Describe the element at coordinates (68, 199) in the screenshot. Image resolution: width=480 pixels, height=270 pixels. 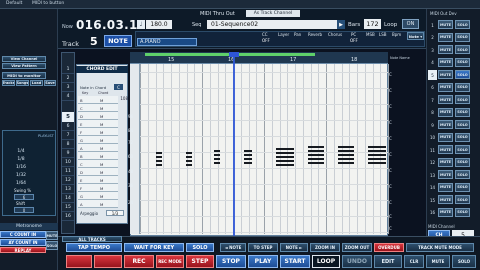
I see `track-number-item: 14` at that location.